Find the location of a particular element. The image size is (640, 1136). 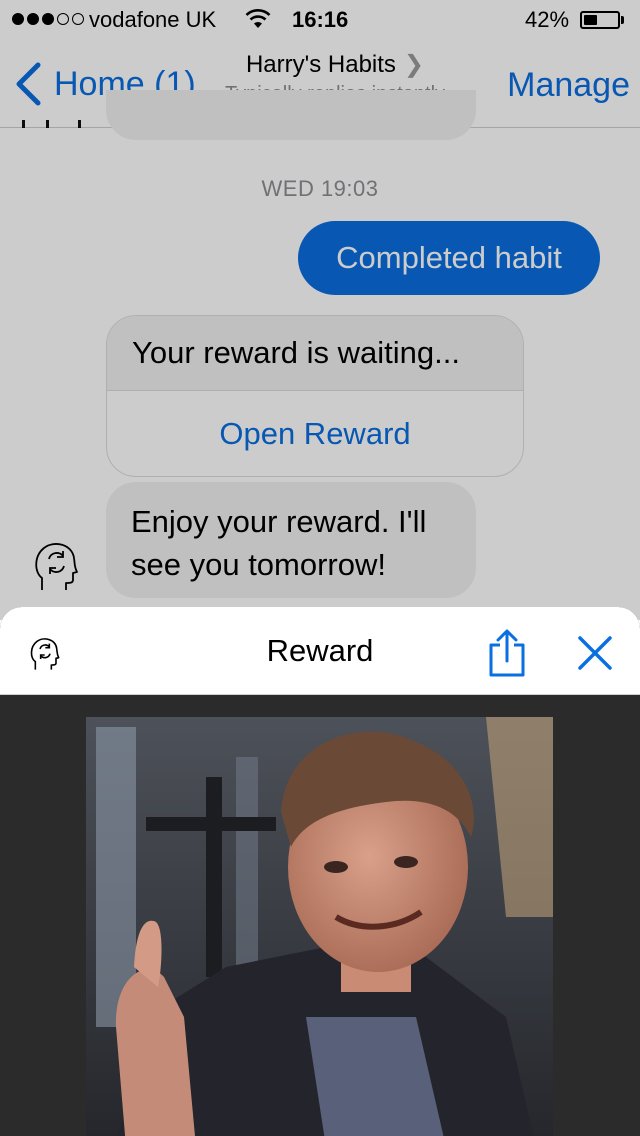

reward-sheet-header: Reward is located at coordinates (320, 651).